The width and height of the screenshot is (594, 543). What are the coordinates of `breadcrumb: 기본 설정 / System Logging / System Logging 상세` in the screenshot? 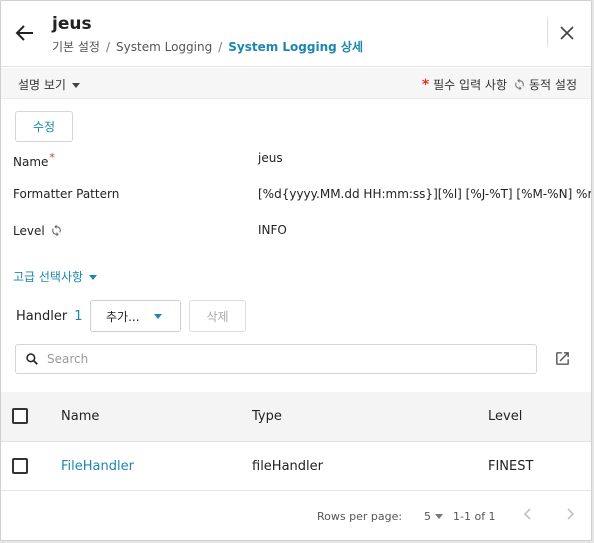 It's located at (207, 46).